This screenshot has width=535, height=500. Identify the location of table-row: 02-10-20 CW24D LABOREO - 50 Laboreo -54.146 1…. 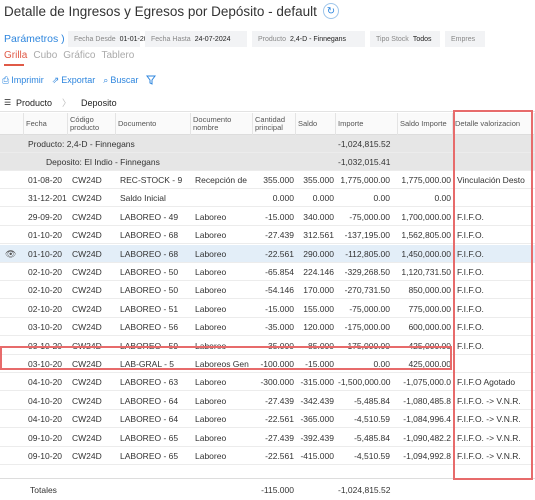
(267, 290).